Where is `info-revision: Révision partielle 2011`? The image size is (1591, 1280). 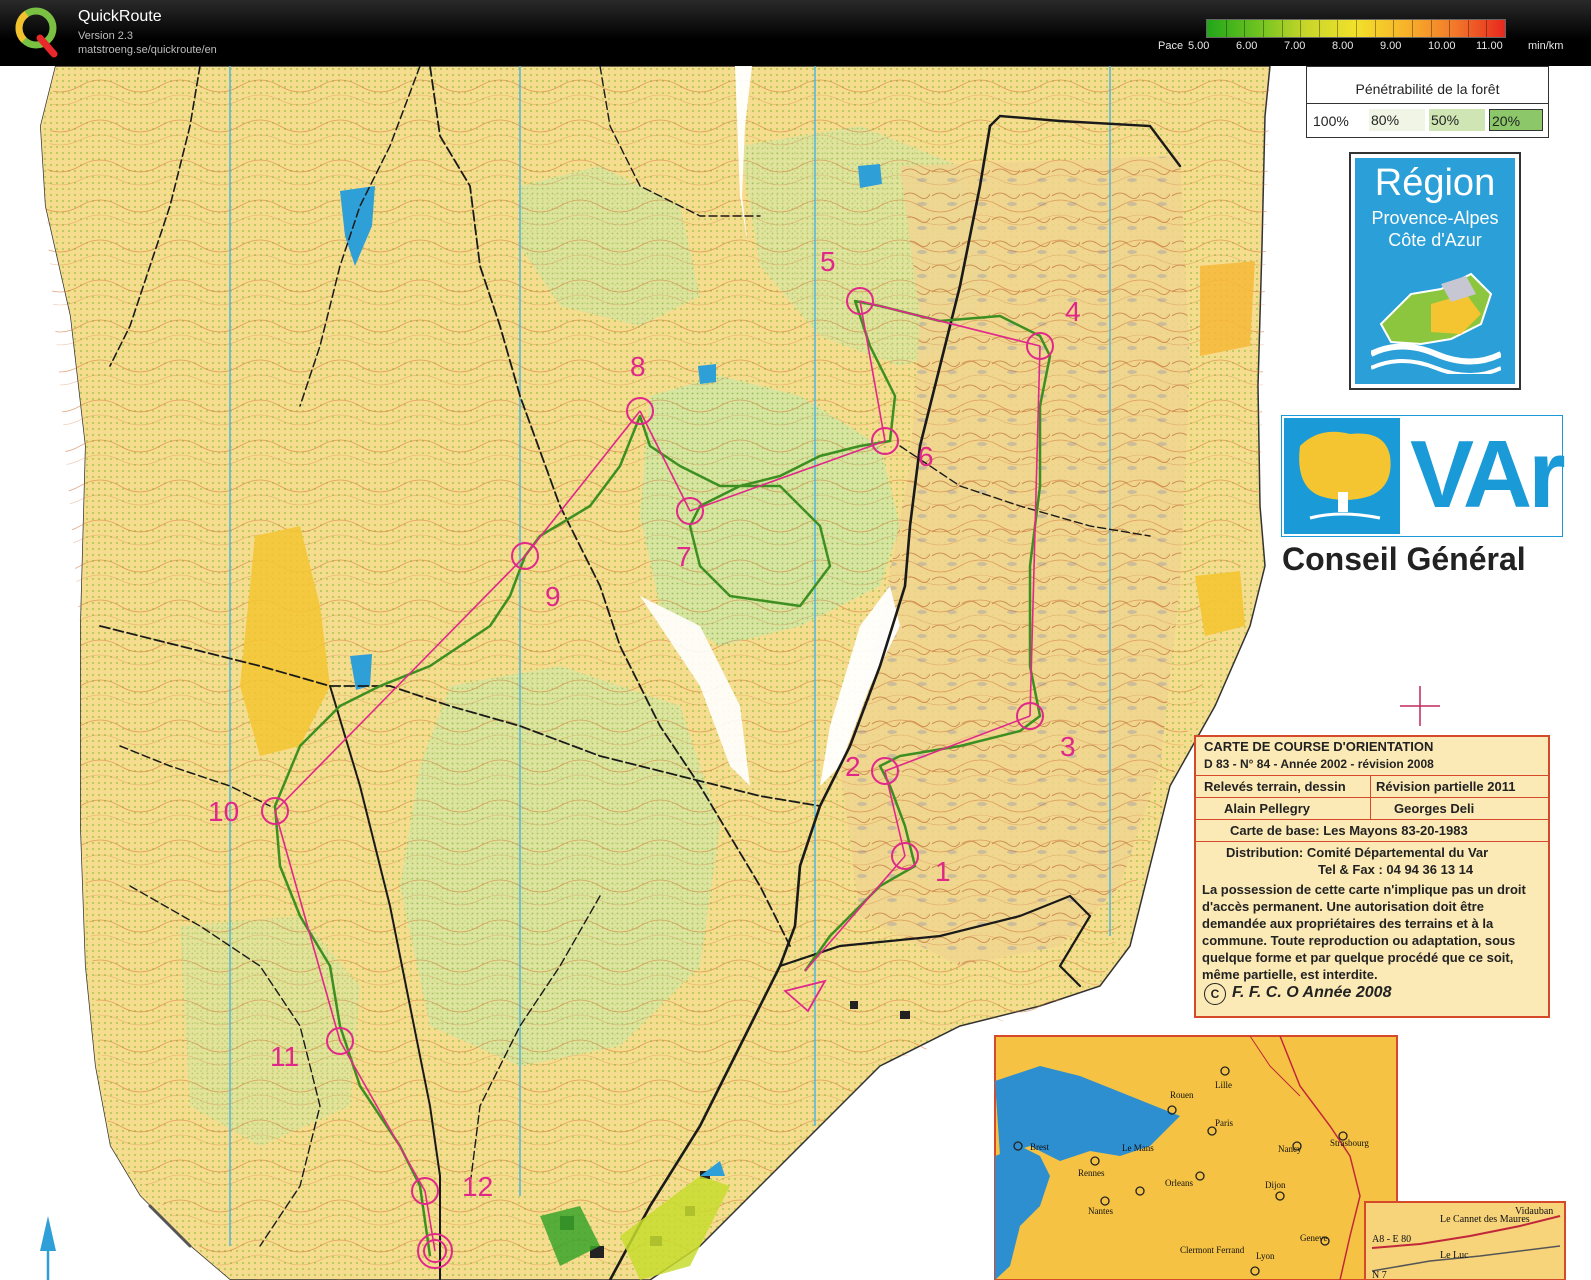
info-revision: Révision partielle 2011 is located at coordinates (1446, 786).